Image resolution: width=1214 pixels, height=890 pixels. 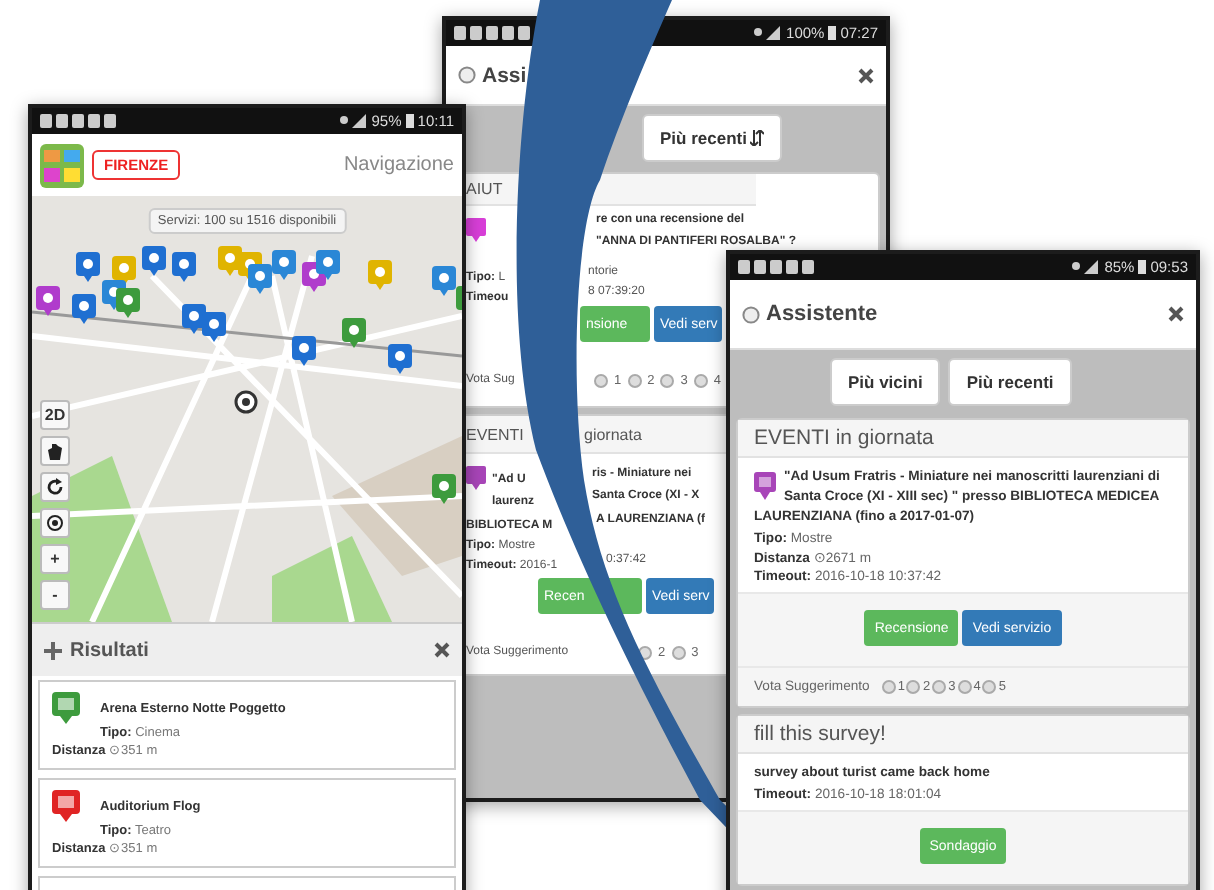 I want to click on view-mode-button: 2D, so click(x=55, y=415).